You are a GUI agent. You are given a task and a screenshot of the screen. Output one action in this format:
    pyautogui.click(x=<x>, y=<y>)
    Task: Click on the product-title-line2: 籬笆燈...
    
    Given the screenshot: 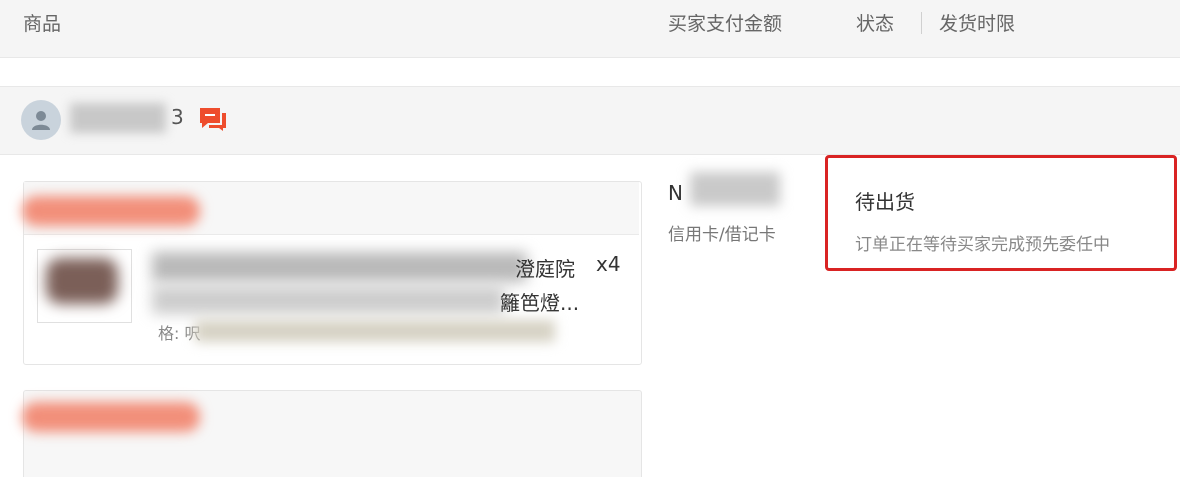 What is the action you would take?
    pyautogui.click(x=539, y=301)
    